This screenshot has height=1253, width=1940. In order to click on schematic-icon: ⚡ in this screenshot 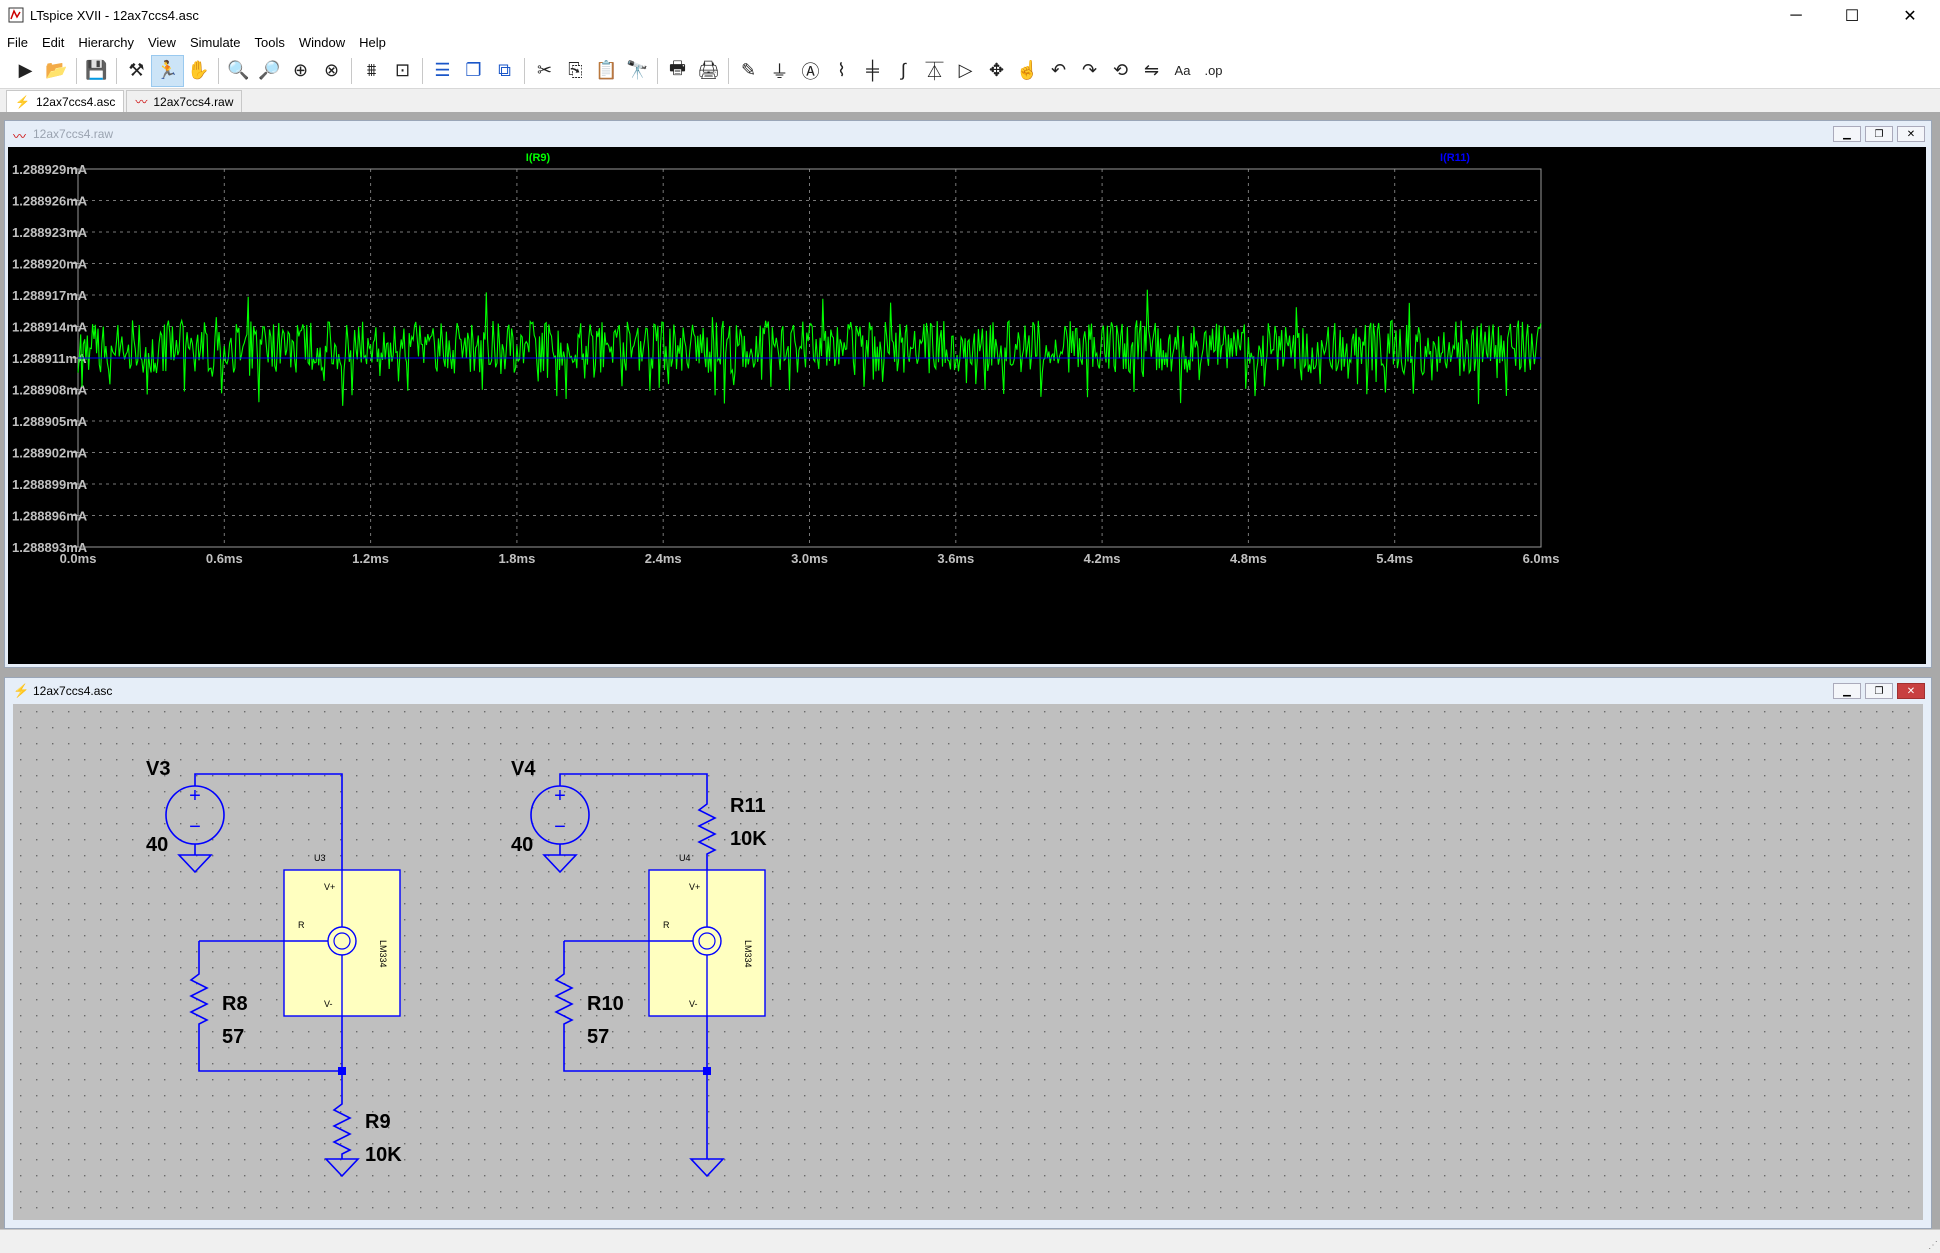, I will do `click(22, 101)`.